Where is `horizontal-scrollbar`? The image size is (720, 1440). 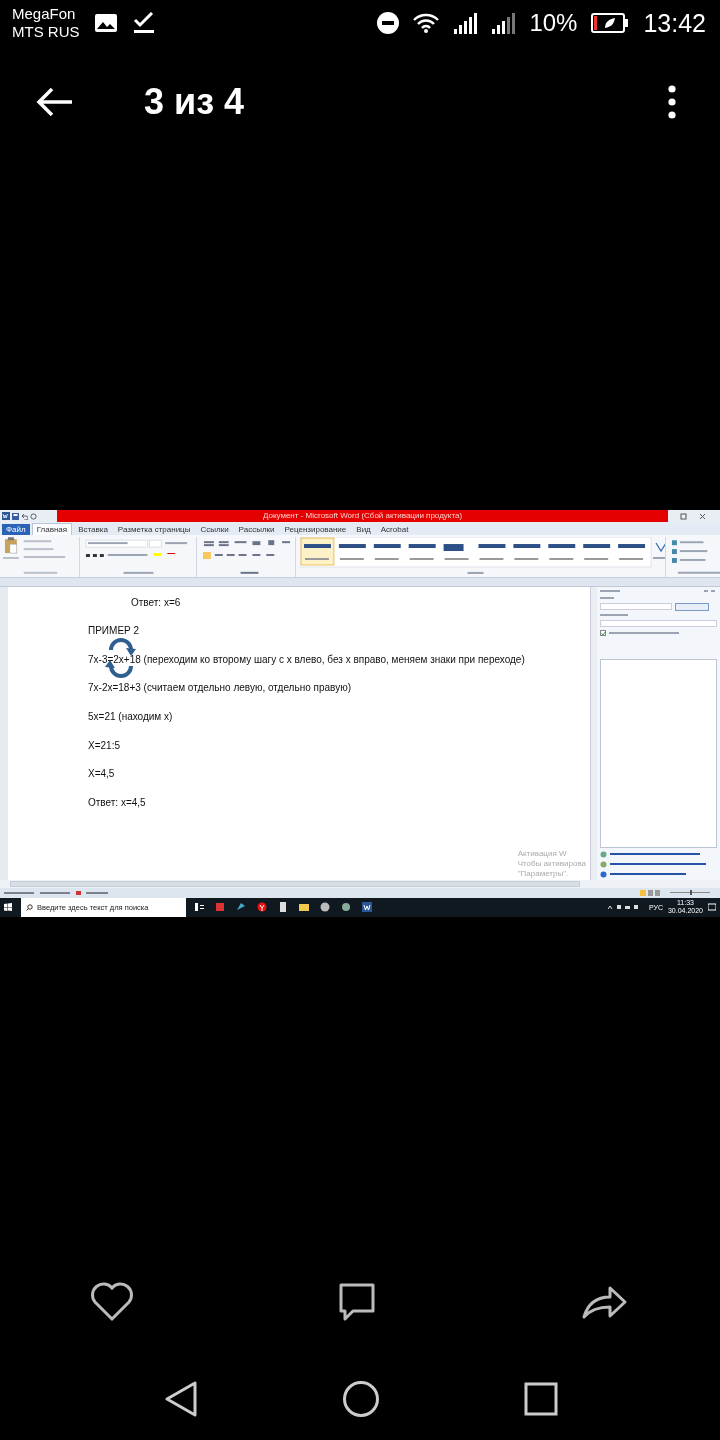 horizontal-scrollbar is located at coordinates (295, 883).